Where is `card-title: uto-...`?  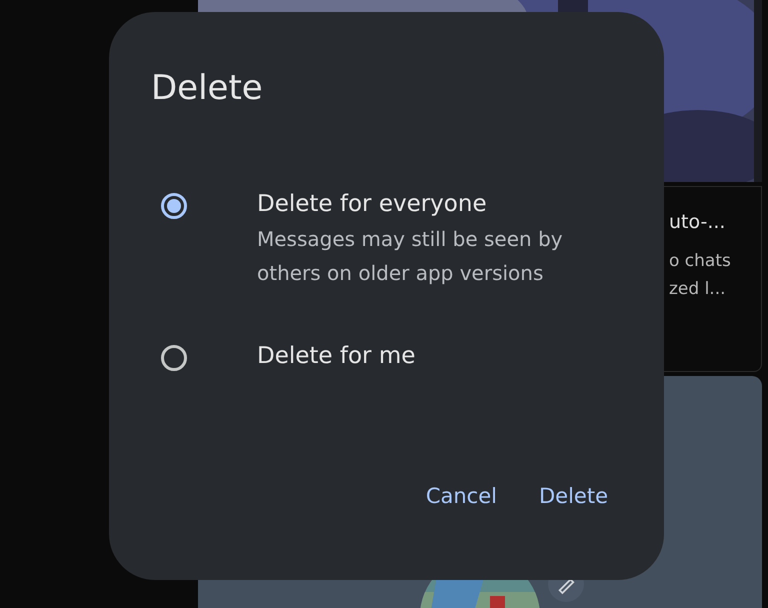 card-title: uto-... is located at coordinates (697, 222).